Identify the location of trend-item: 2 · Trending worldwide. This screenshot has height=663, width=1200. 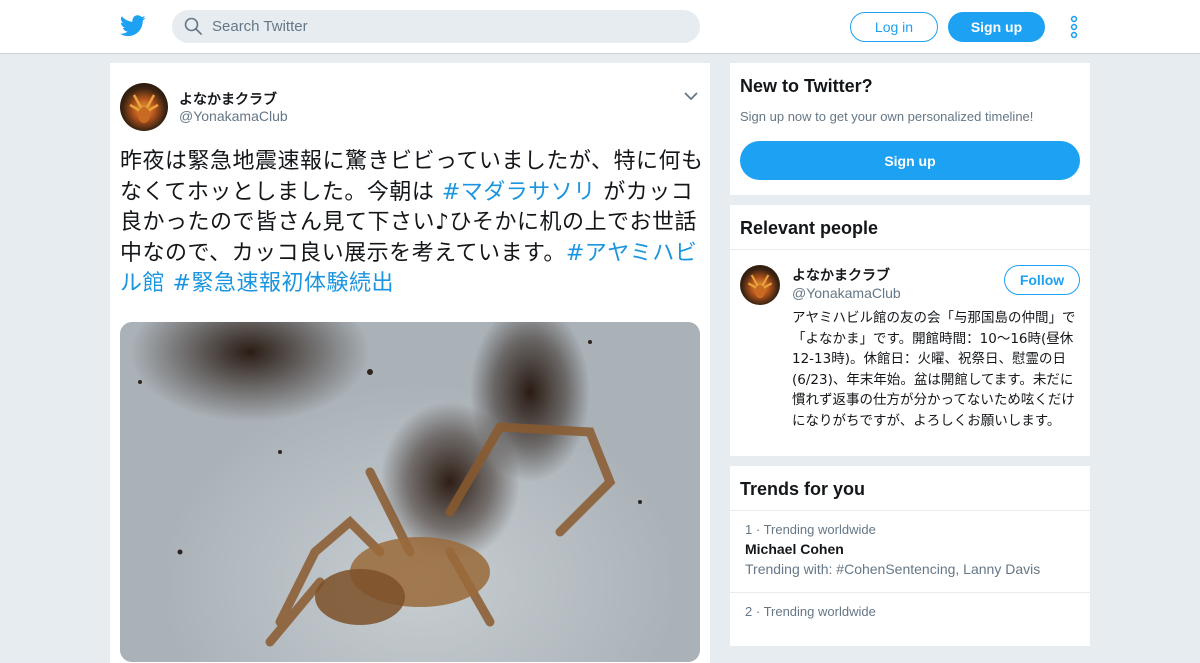
(810, 611).